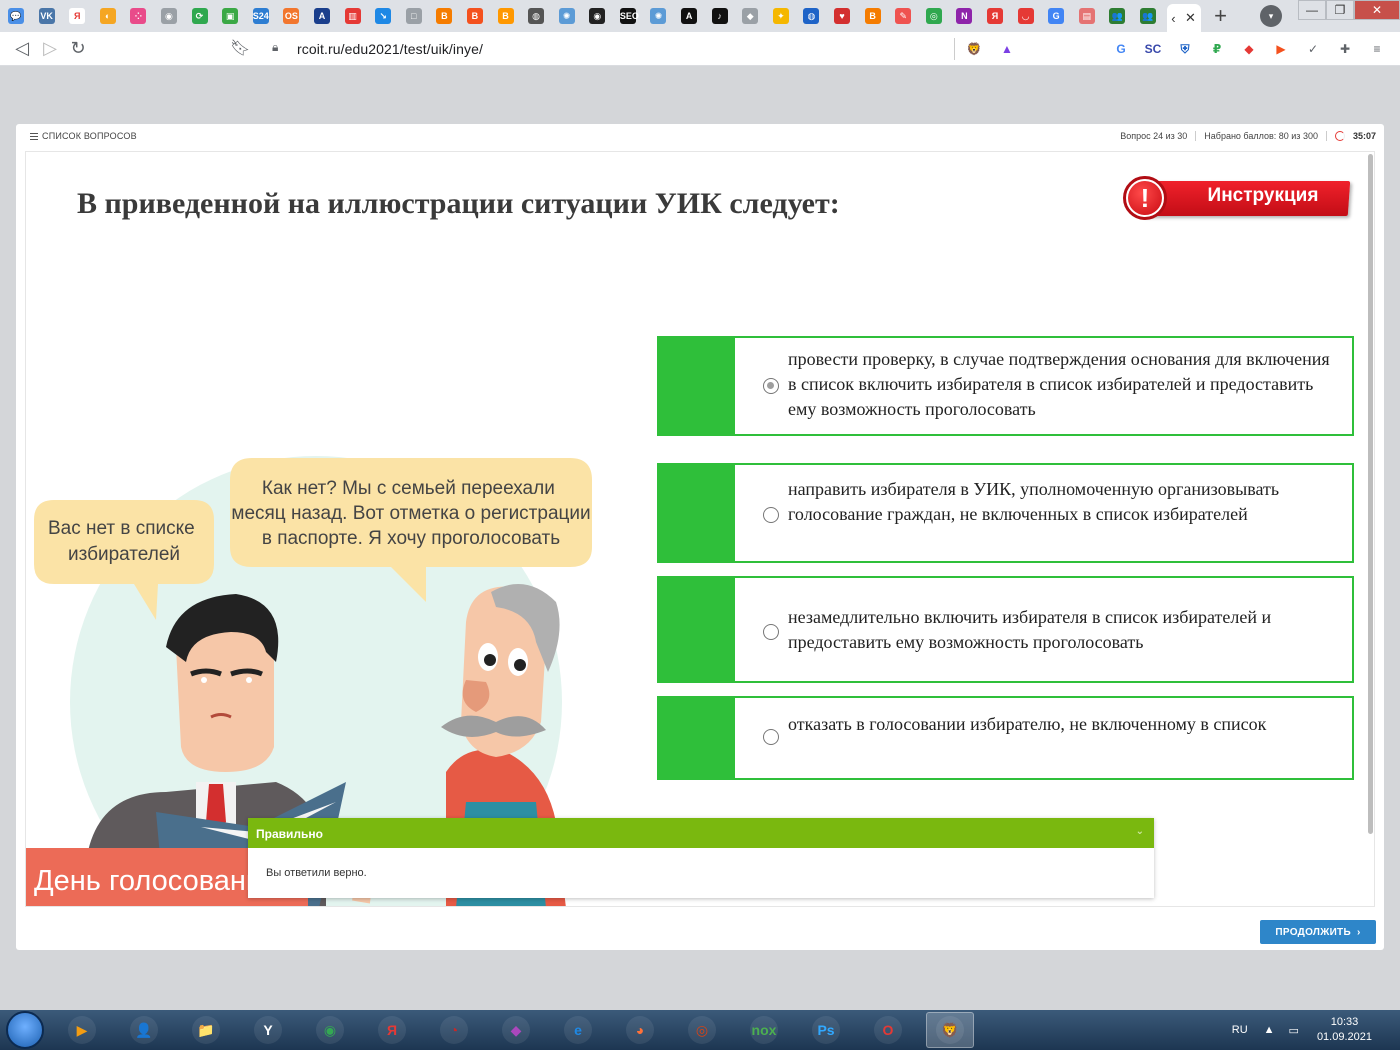 The height and width of the screenshot is (1050, 1400). I want to click on menu-icon: ≡, so click(1377, 49).